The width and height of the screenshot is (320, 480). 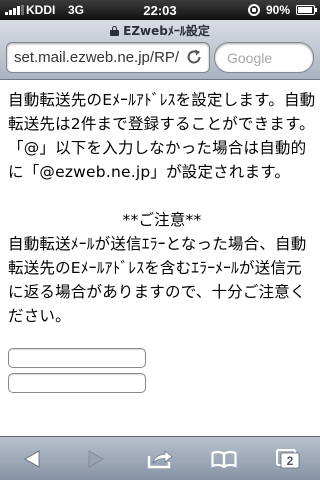 I want to click on rotation-lock-icon, so click(x=254, y=10).